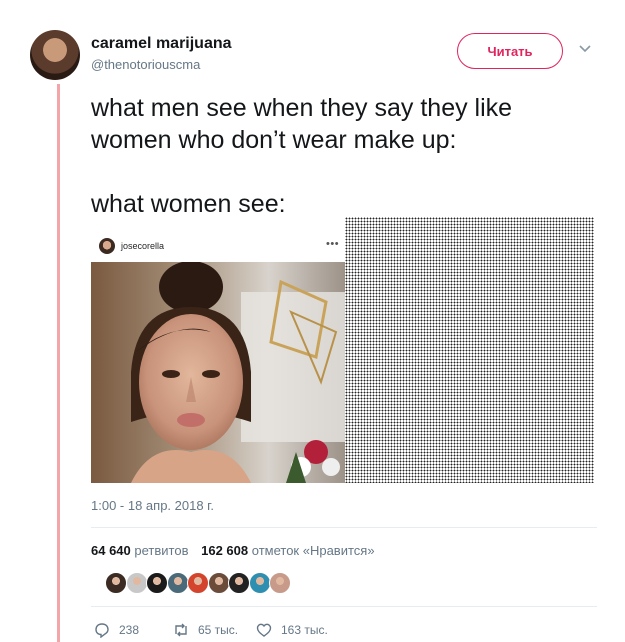 This screenshot has width=625, height=642. I want to click on like-count: 163 тыс., so click(304, 630).